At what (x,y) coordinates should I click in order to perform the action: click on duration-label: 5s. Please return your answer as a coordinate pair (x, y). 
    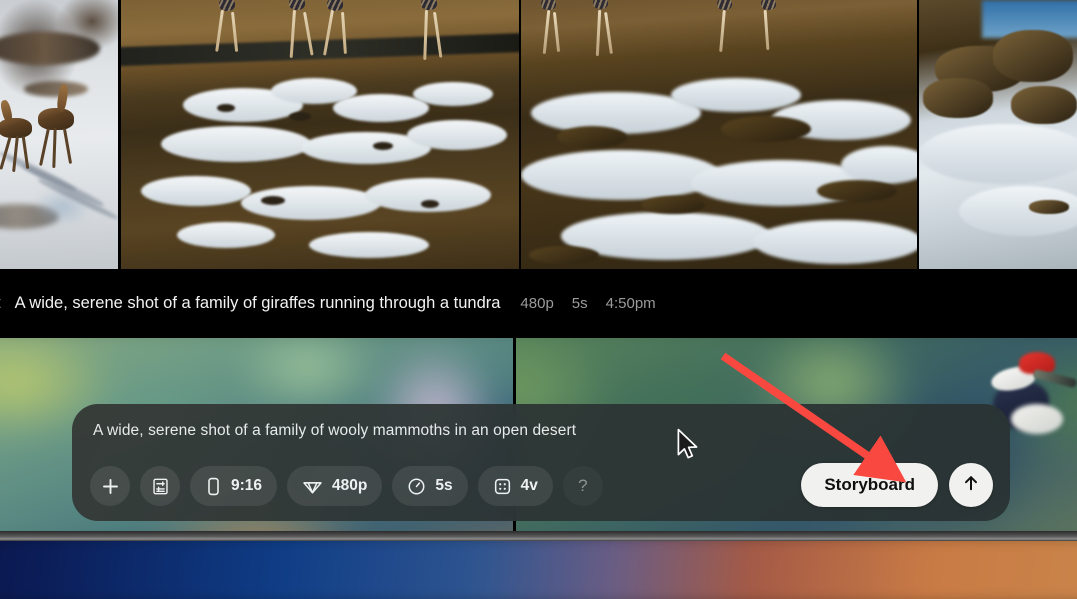
    Looking at the image, I should click on (444, 485).